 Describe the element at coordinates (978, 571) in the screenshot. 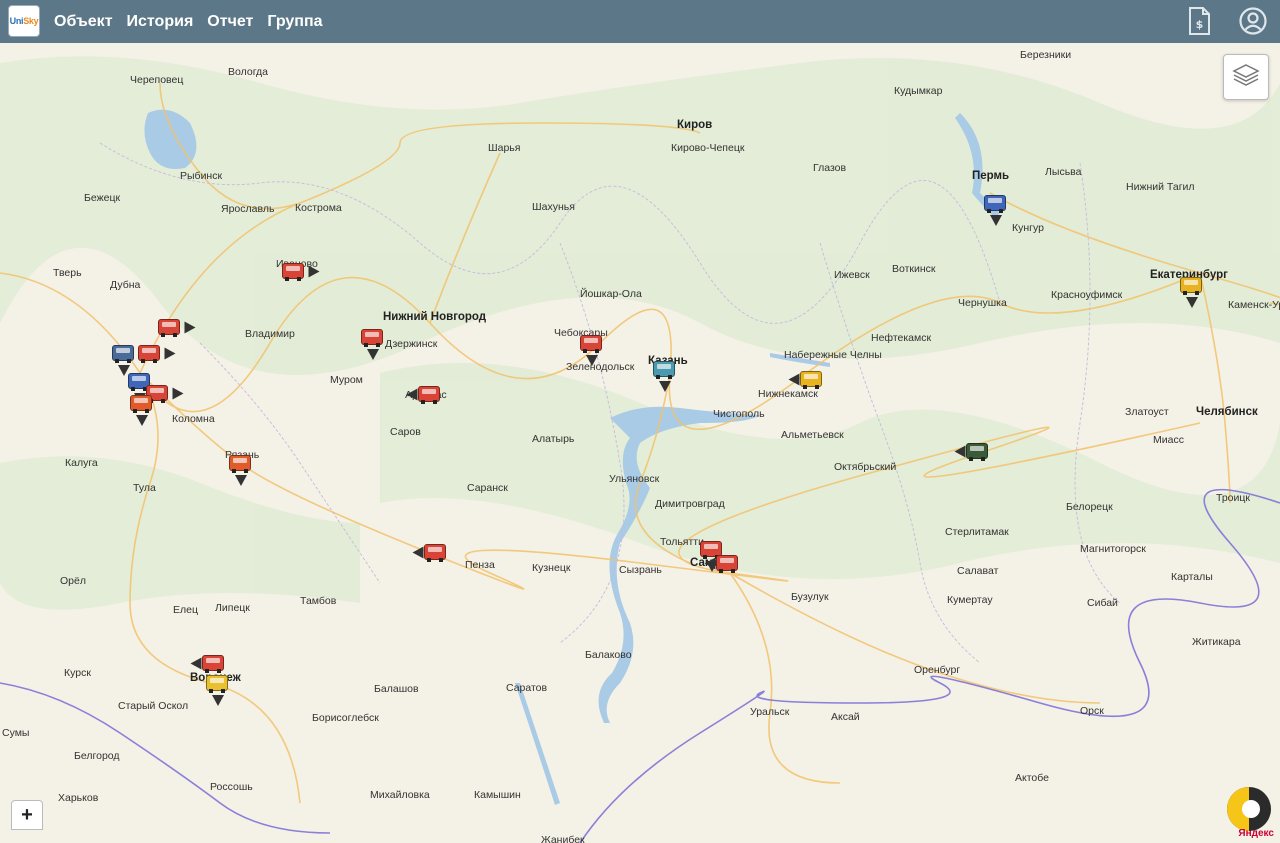

I see `city-label: Салават` at that location.